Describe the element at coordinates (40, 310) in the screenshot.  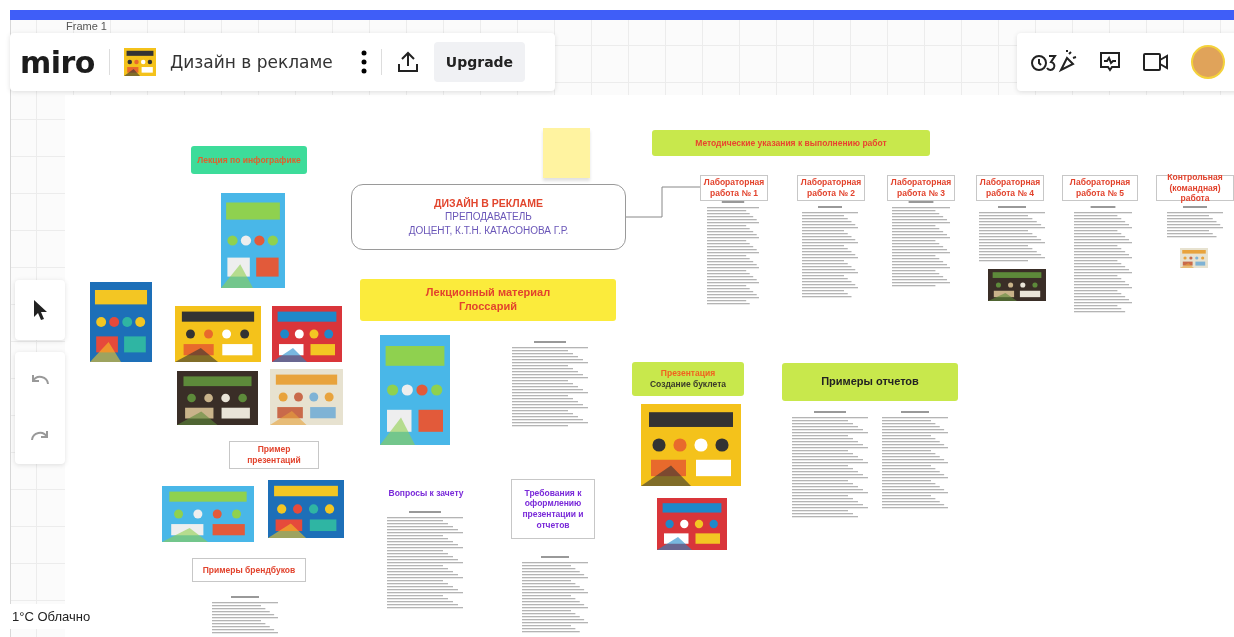
I see `pointer-icon` at that location.